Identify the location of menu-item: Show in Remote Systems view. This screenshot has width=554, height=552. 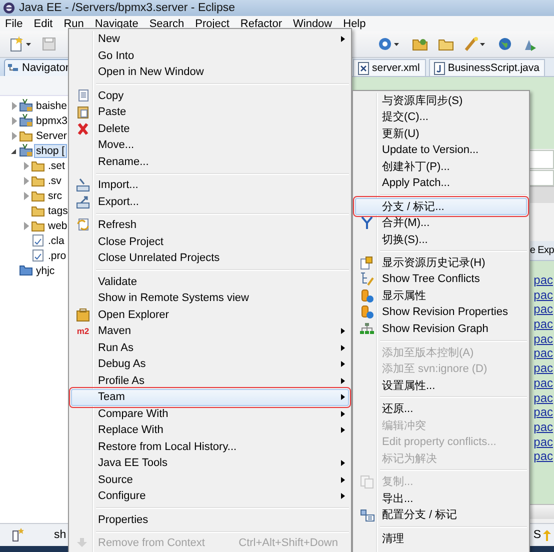
(210, 298).